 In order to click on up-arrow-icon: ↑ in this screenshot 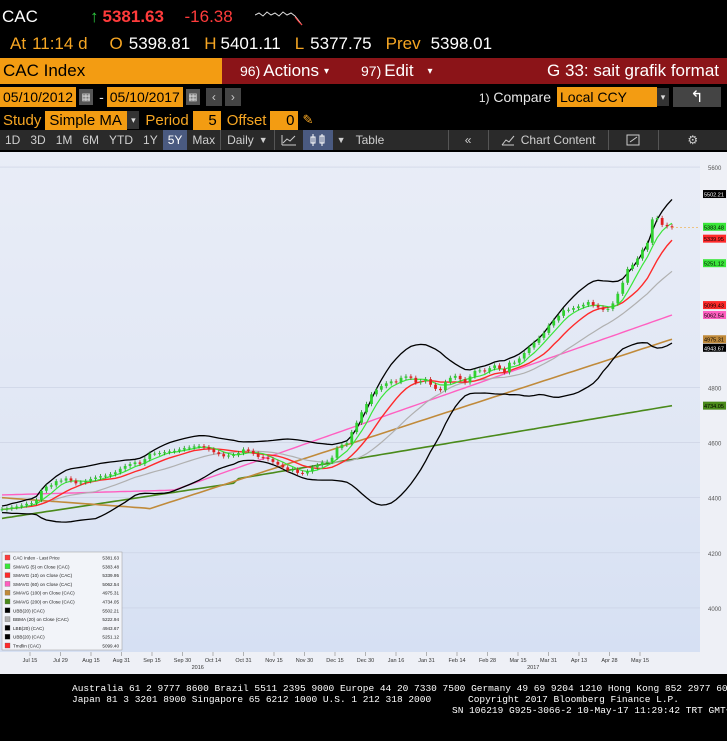, I will do `click(94, 16)`.